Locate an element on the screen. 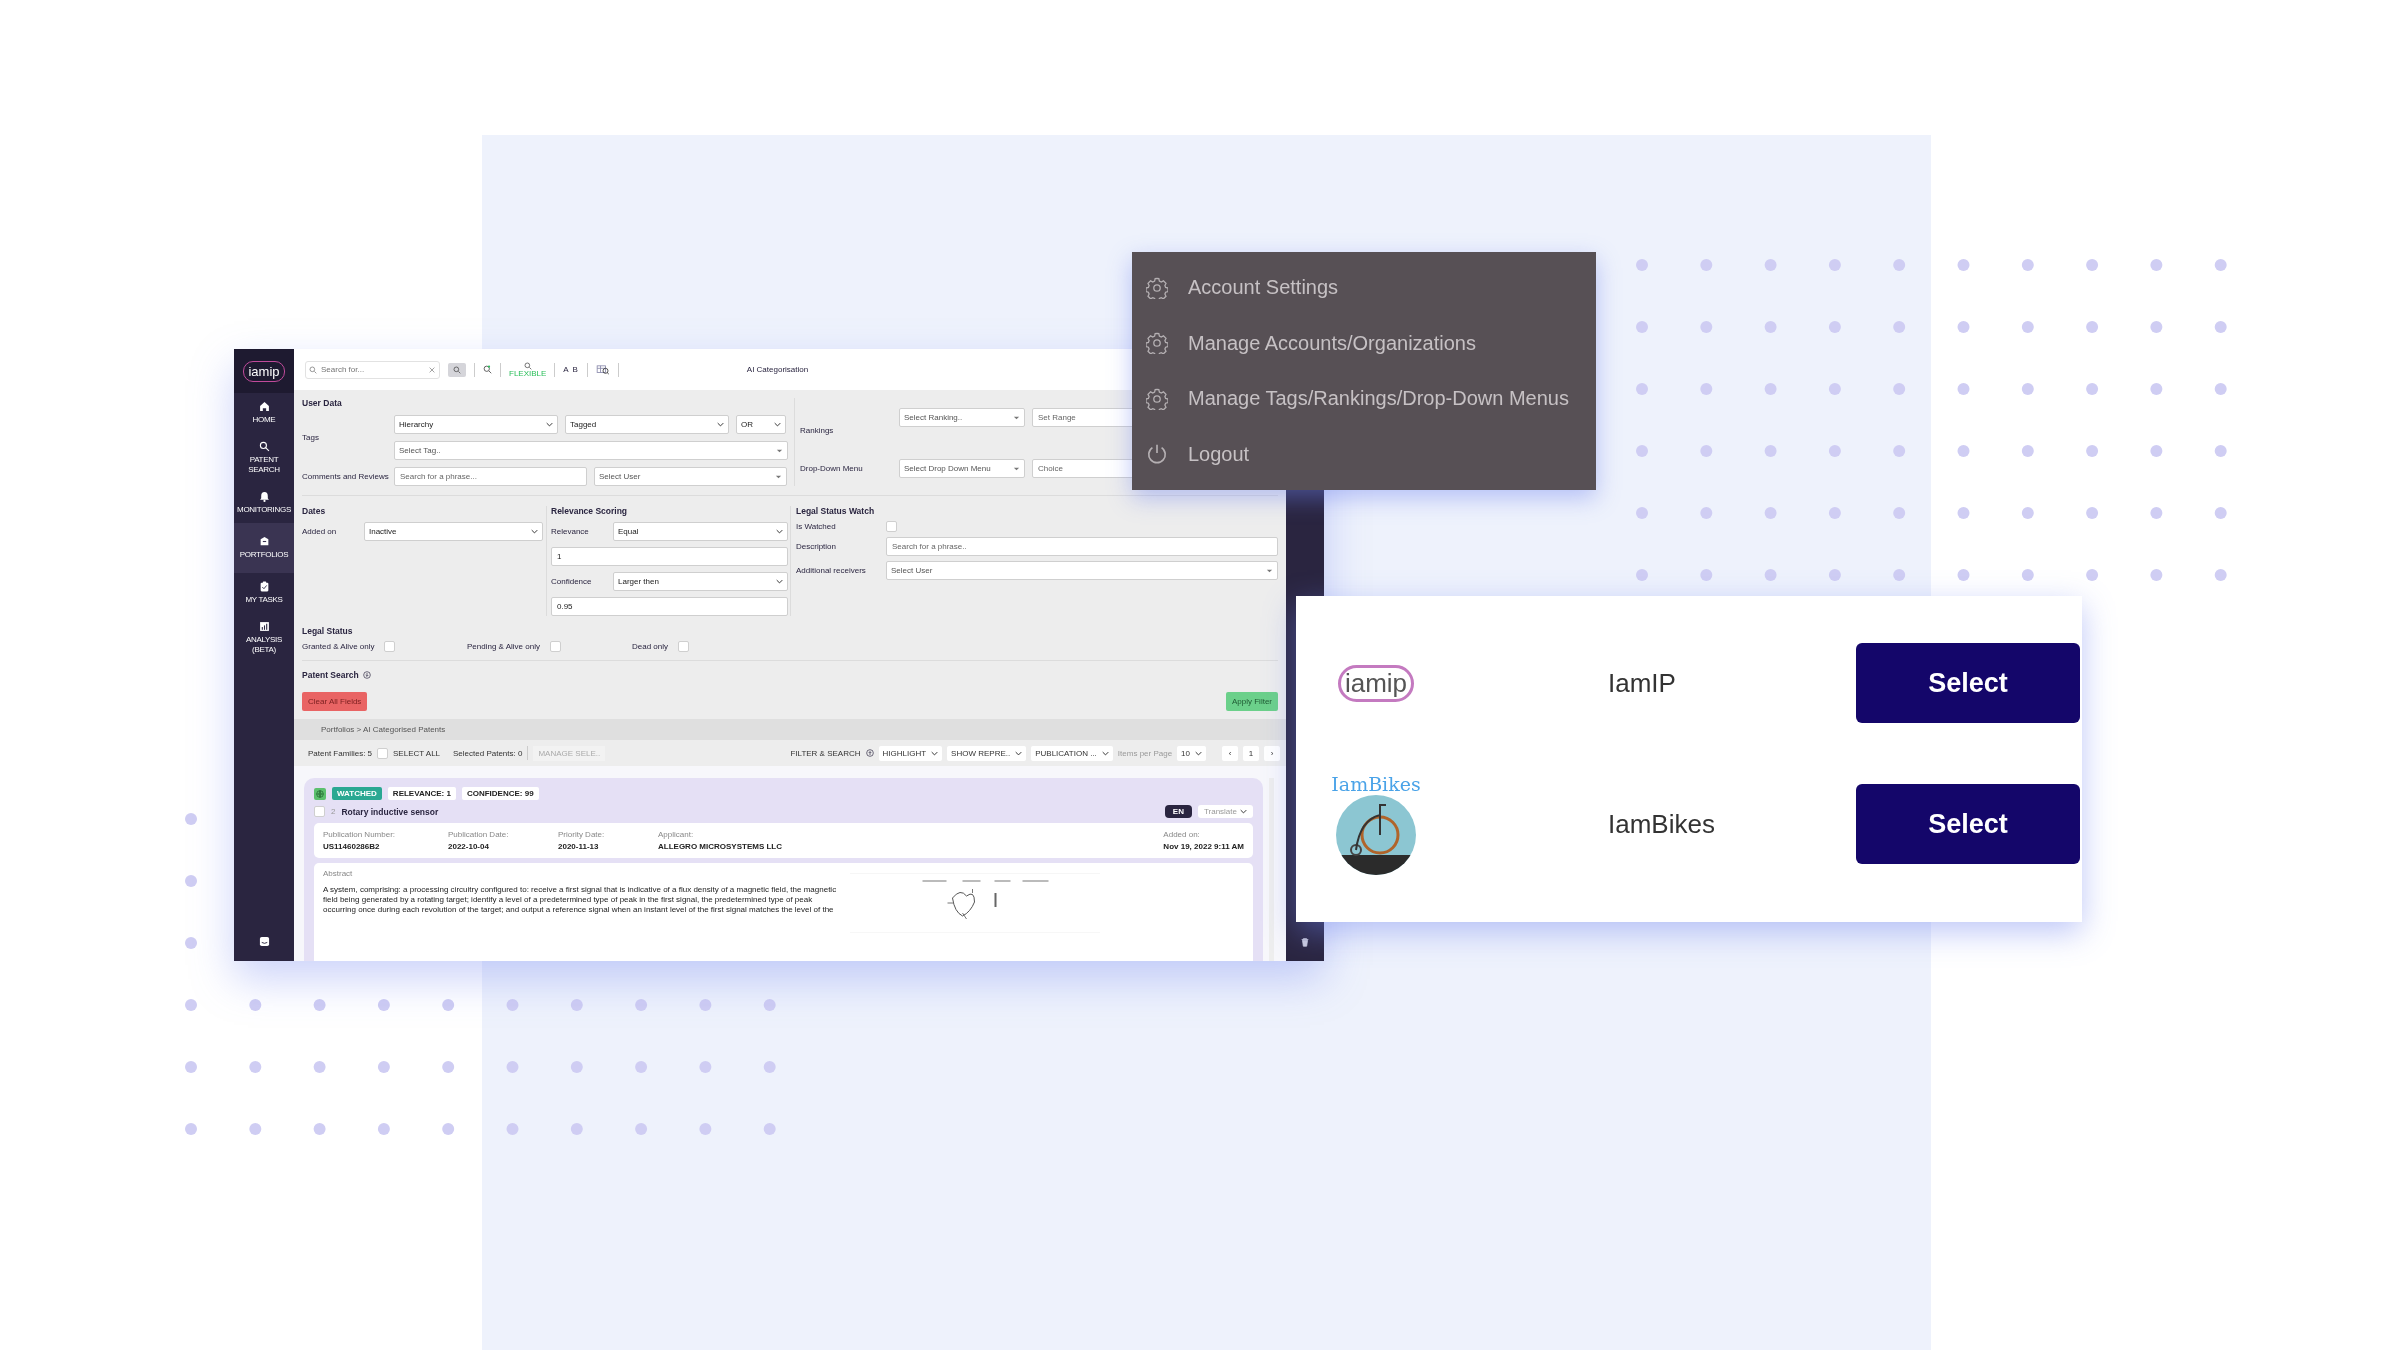 Image resolution: width=2400 pixels, height=1350 pixels. dropdown: HIGHLIGHT is located at coordinates (910, 753).